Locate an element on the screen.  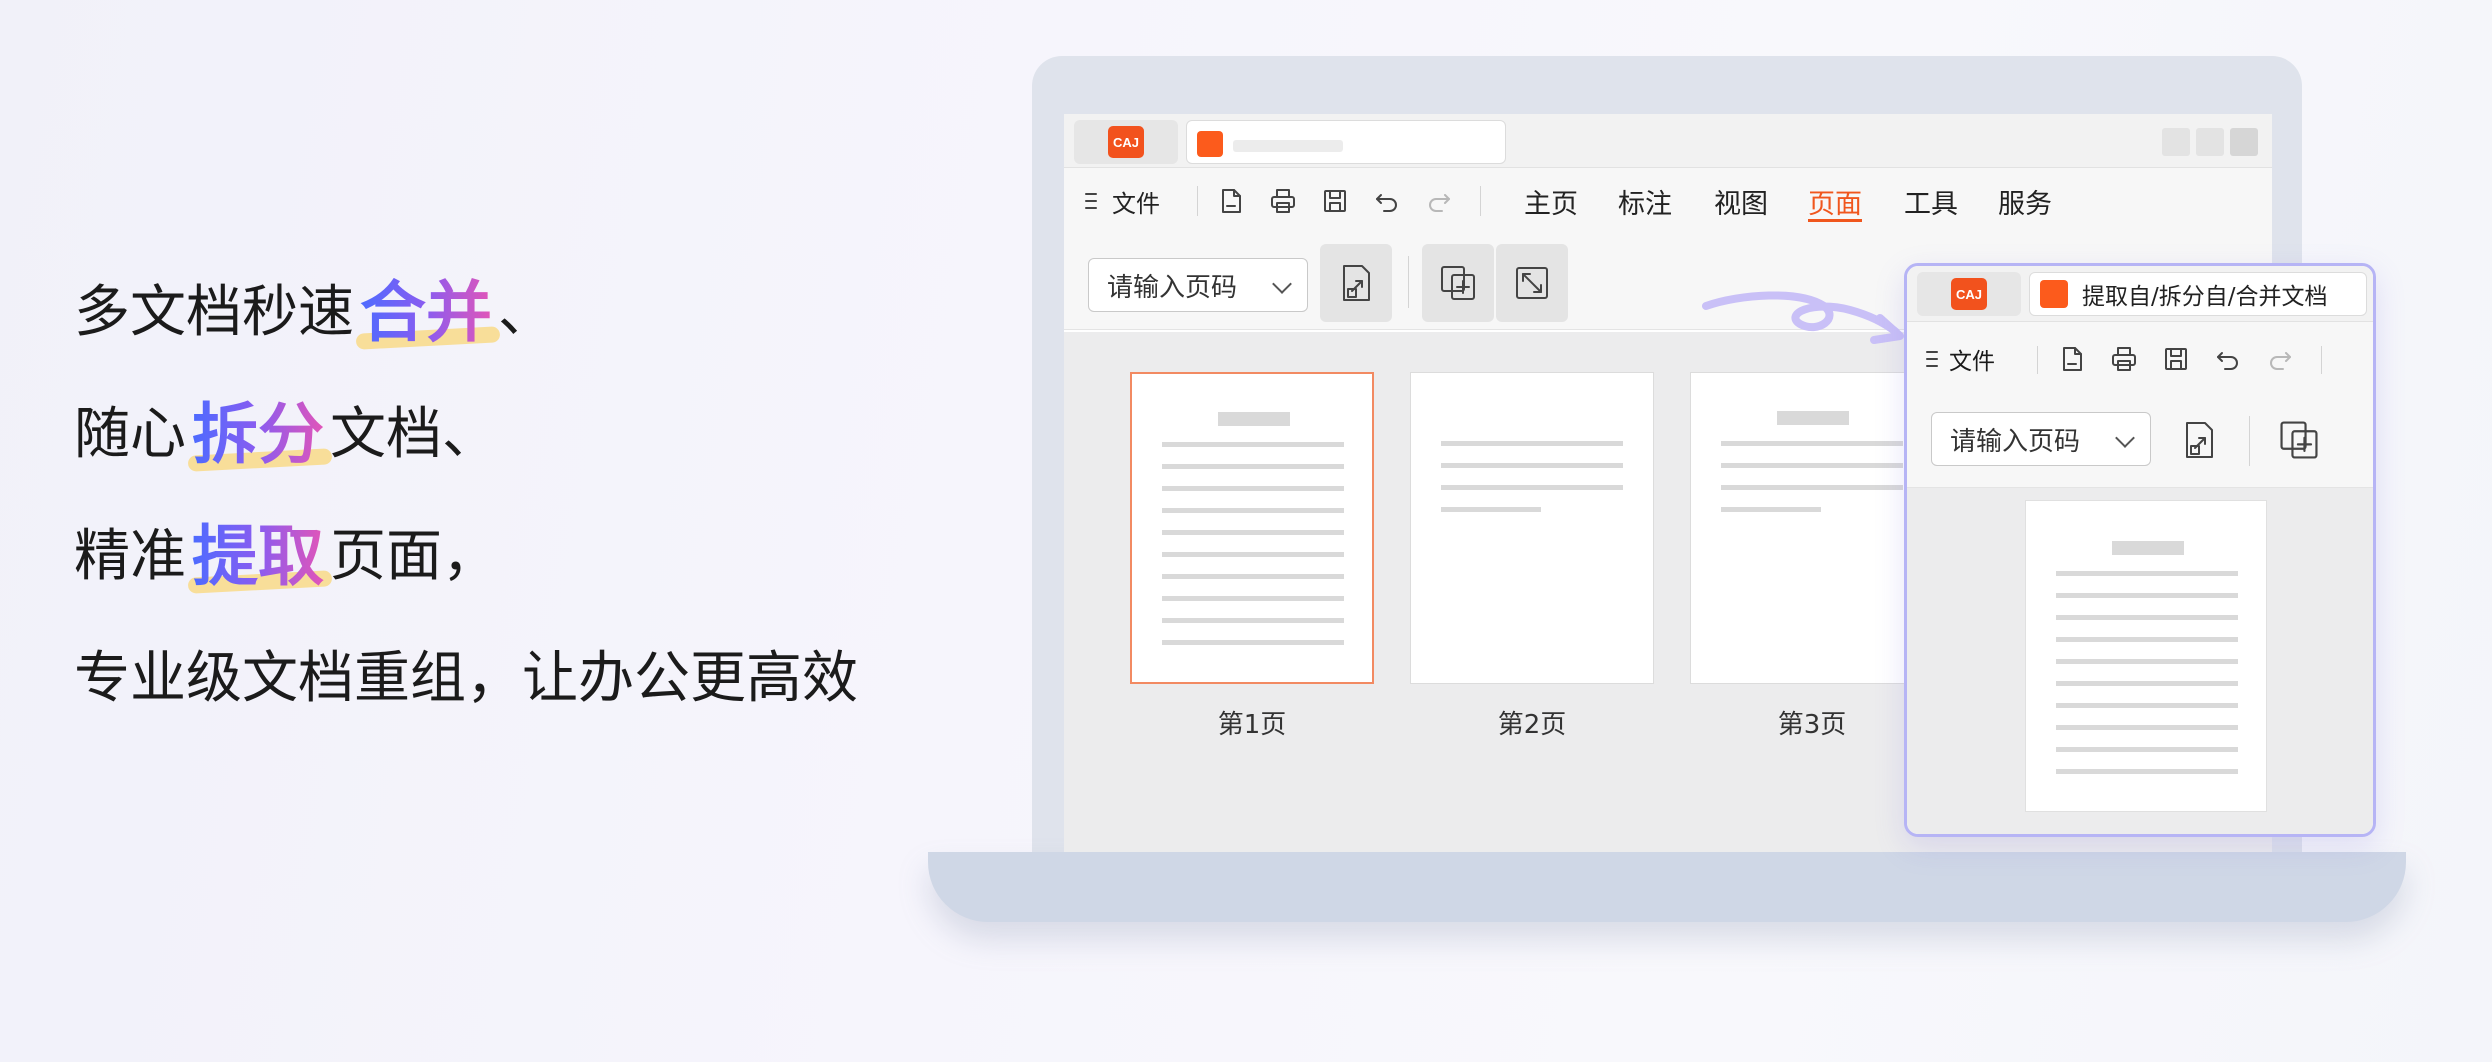
headline-text: 随心 is located at coordinates (130, 434).